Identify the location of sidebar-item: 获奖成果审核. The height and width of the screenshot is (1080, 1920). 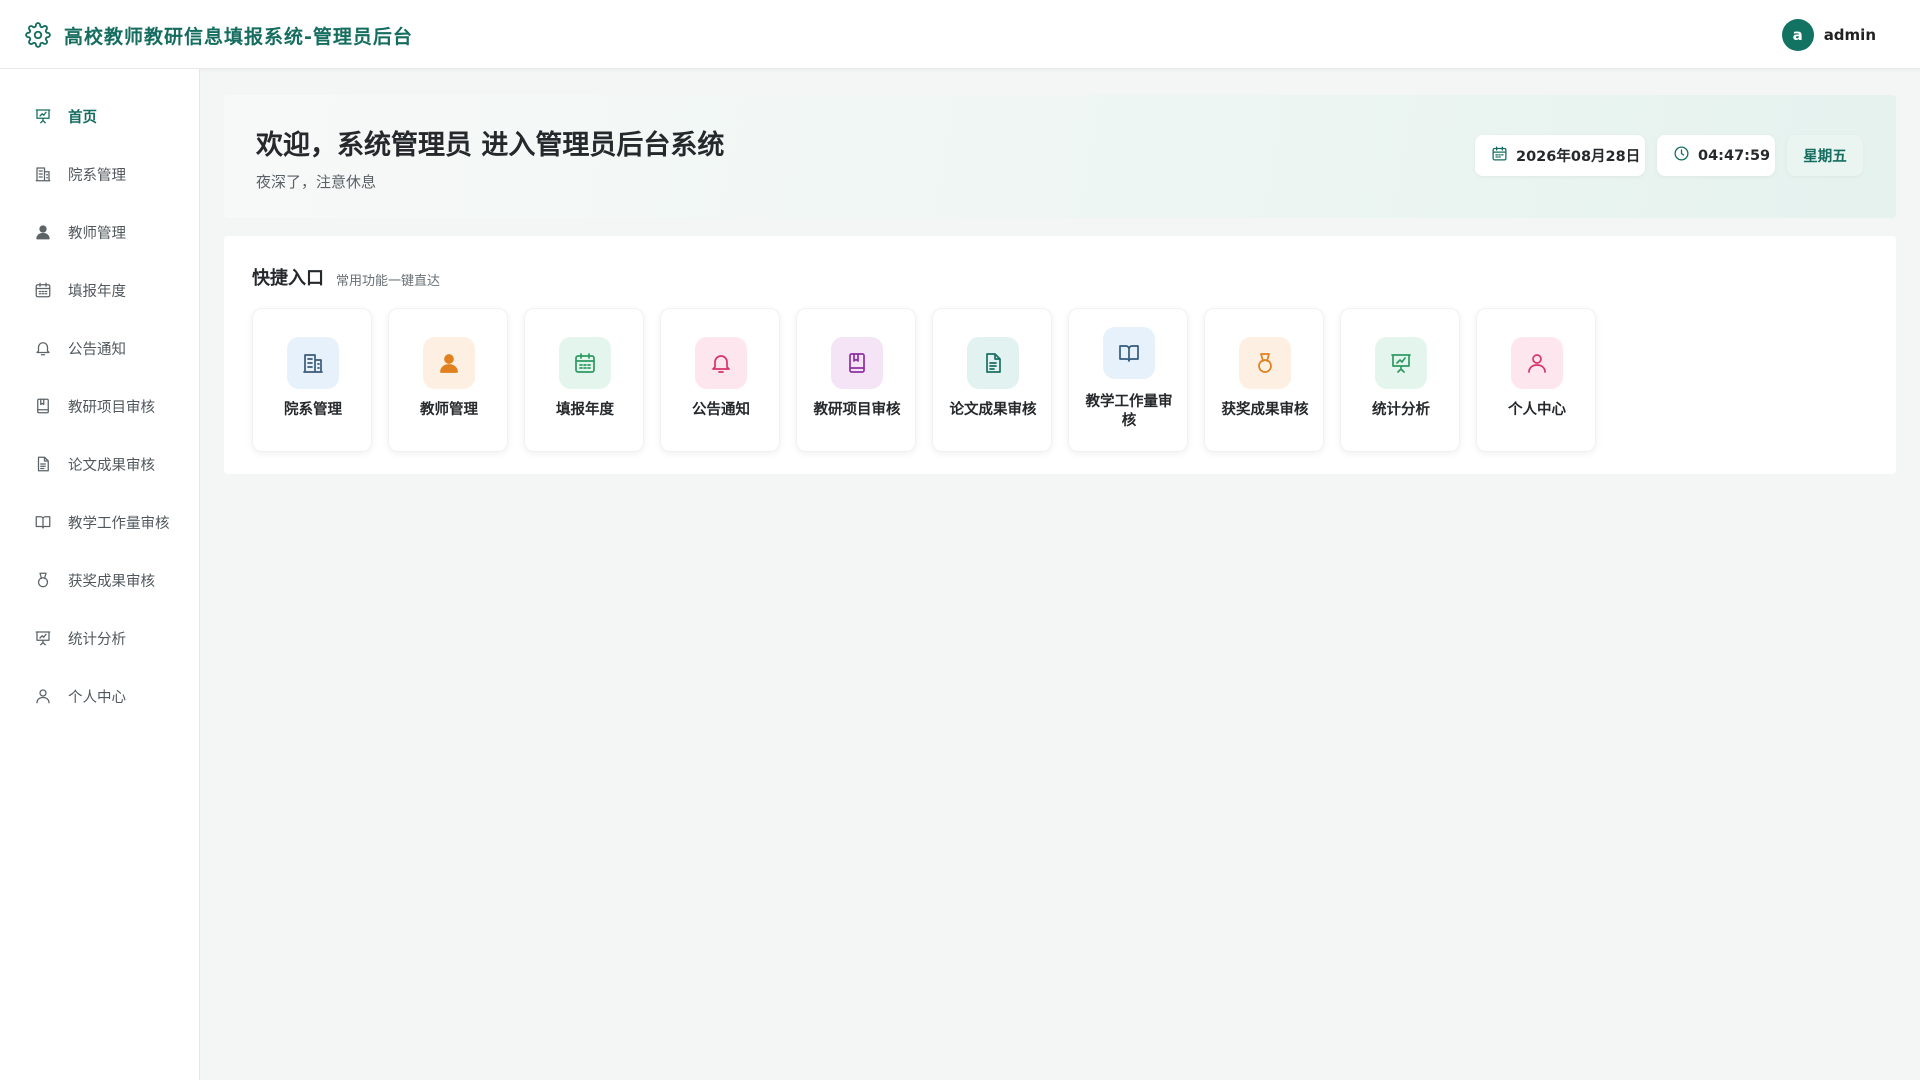
(99, 580).